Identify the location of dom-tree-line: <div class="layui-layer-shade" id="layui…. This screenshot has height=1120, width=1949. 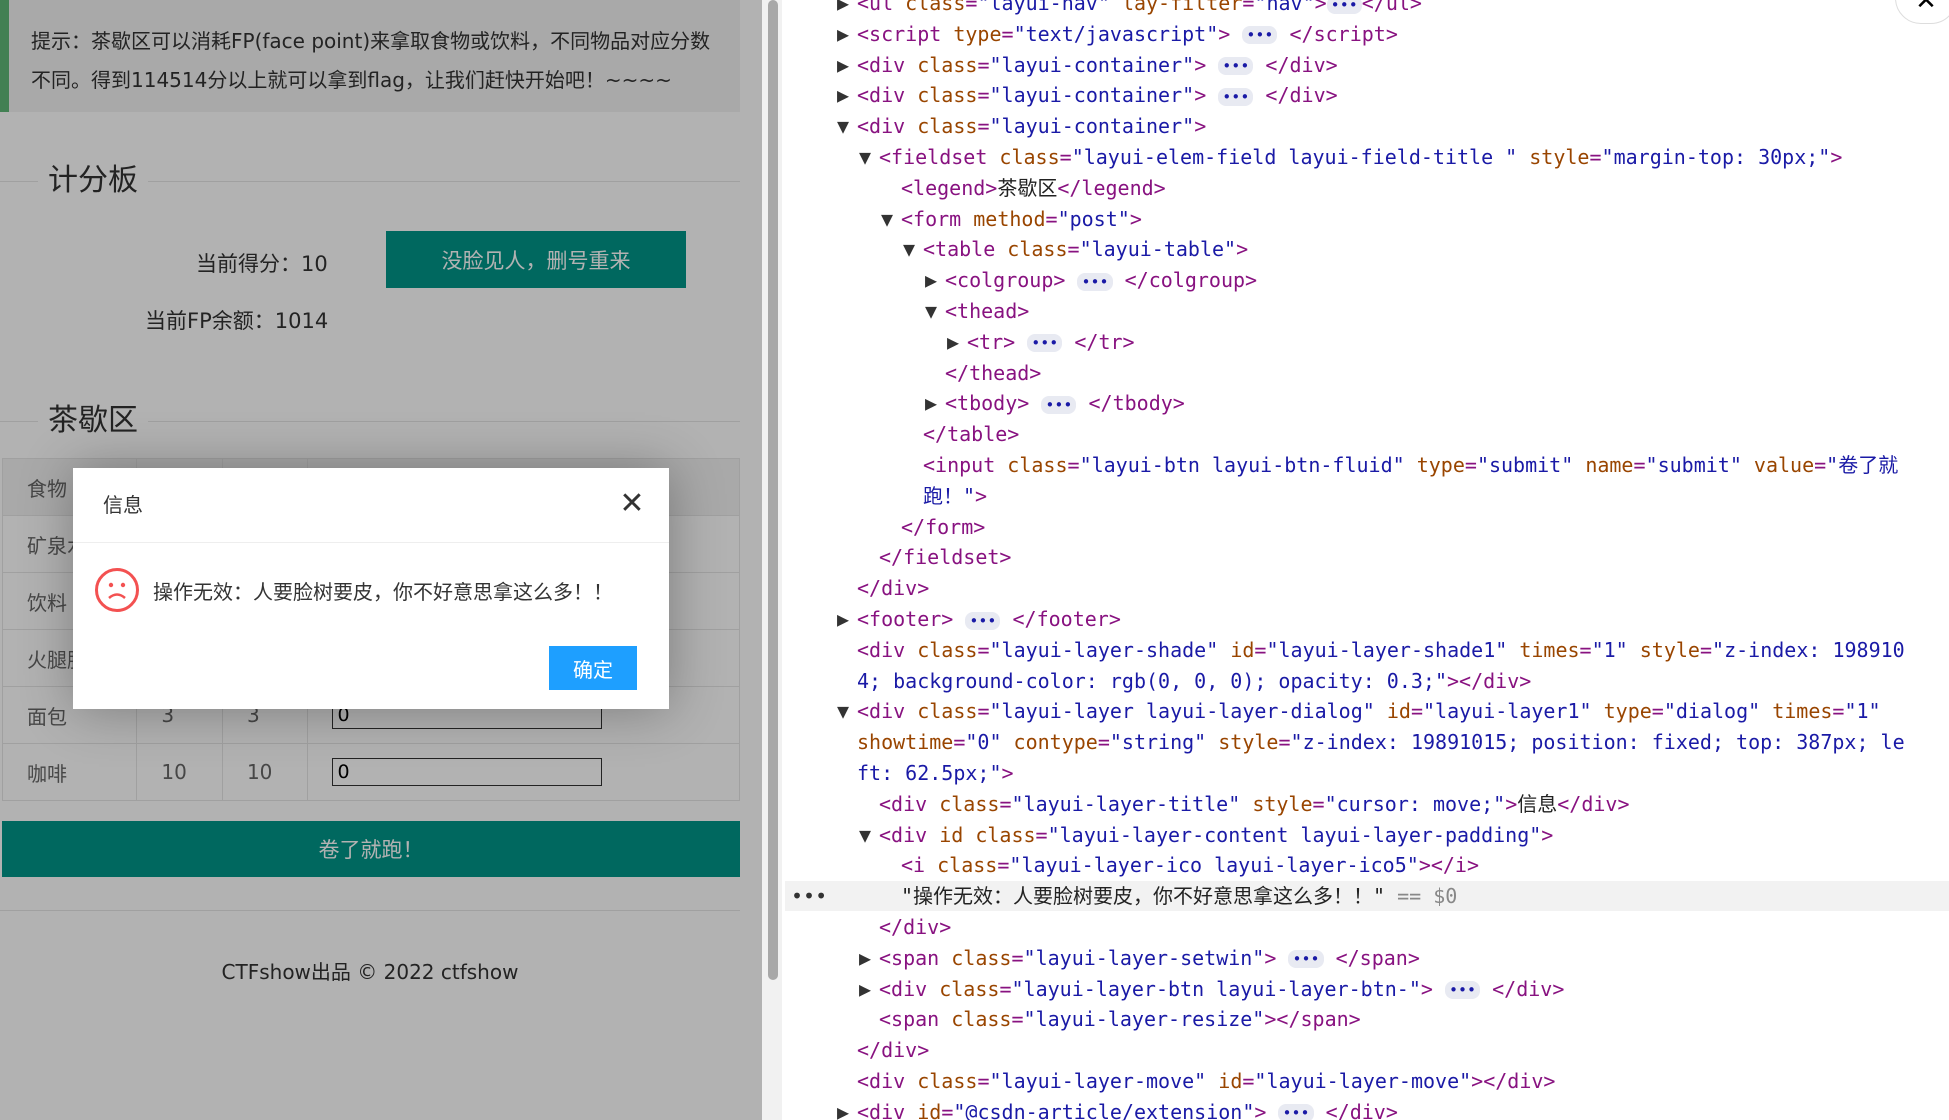
(1345, 650).